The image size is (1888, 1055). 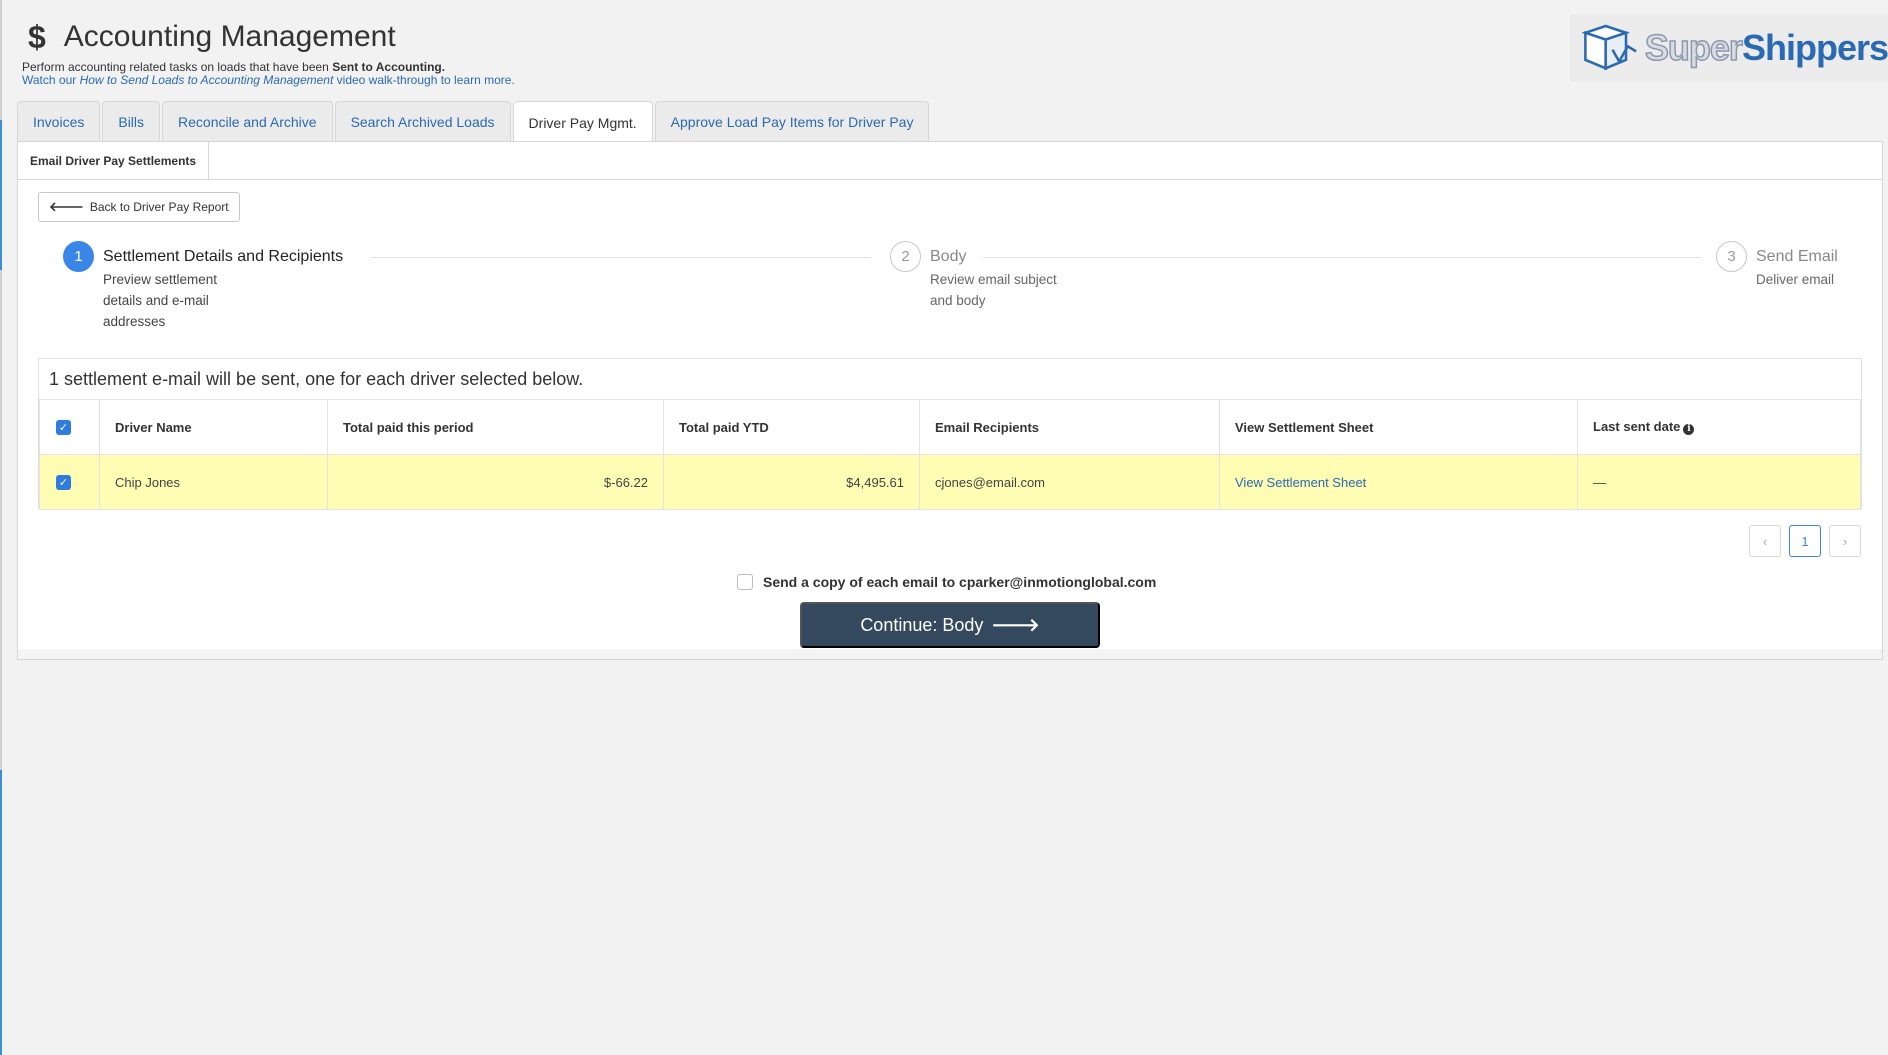 I want to click on arrow-right-icon: 🡒, so click(x=1015, y=624).